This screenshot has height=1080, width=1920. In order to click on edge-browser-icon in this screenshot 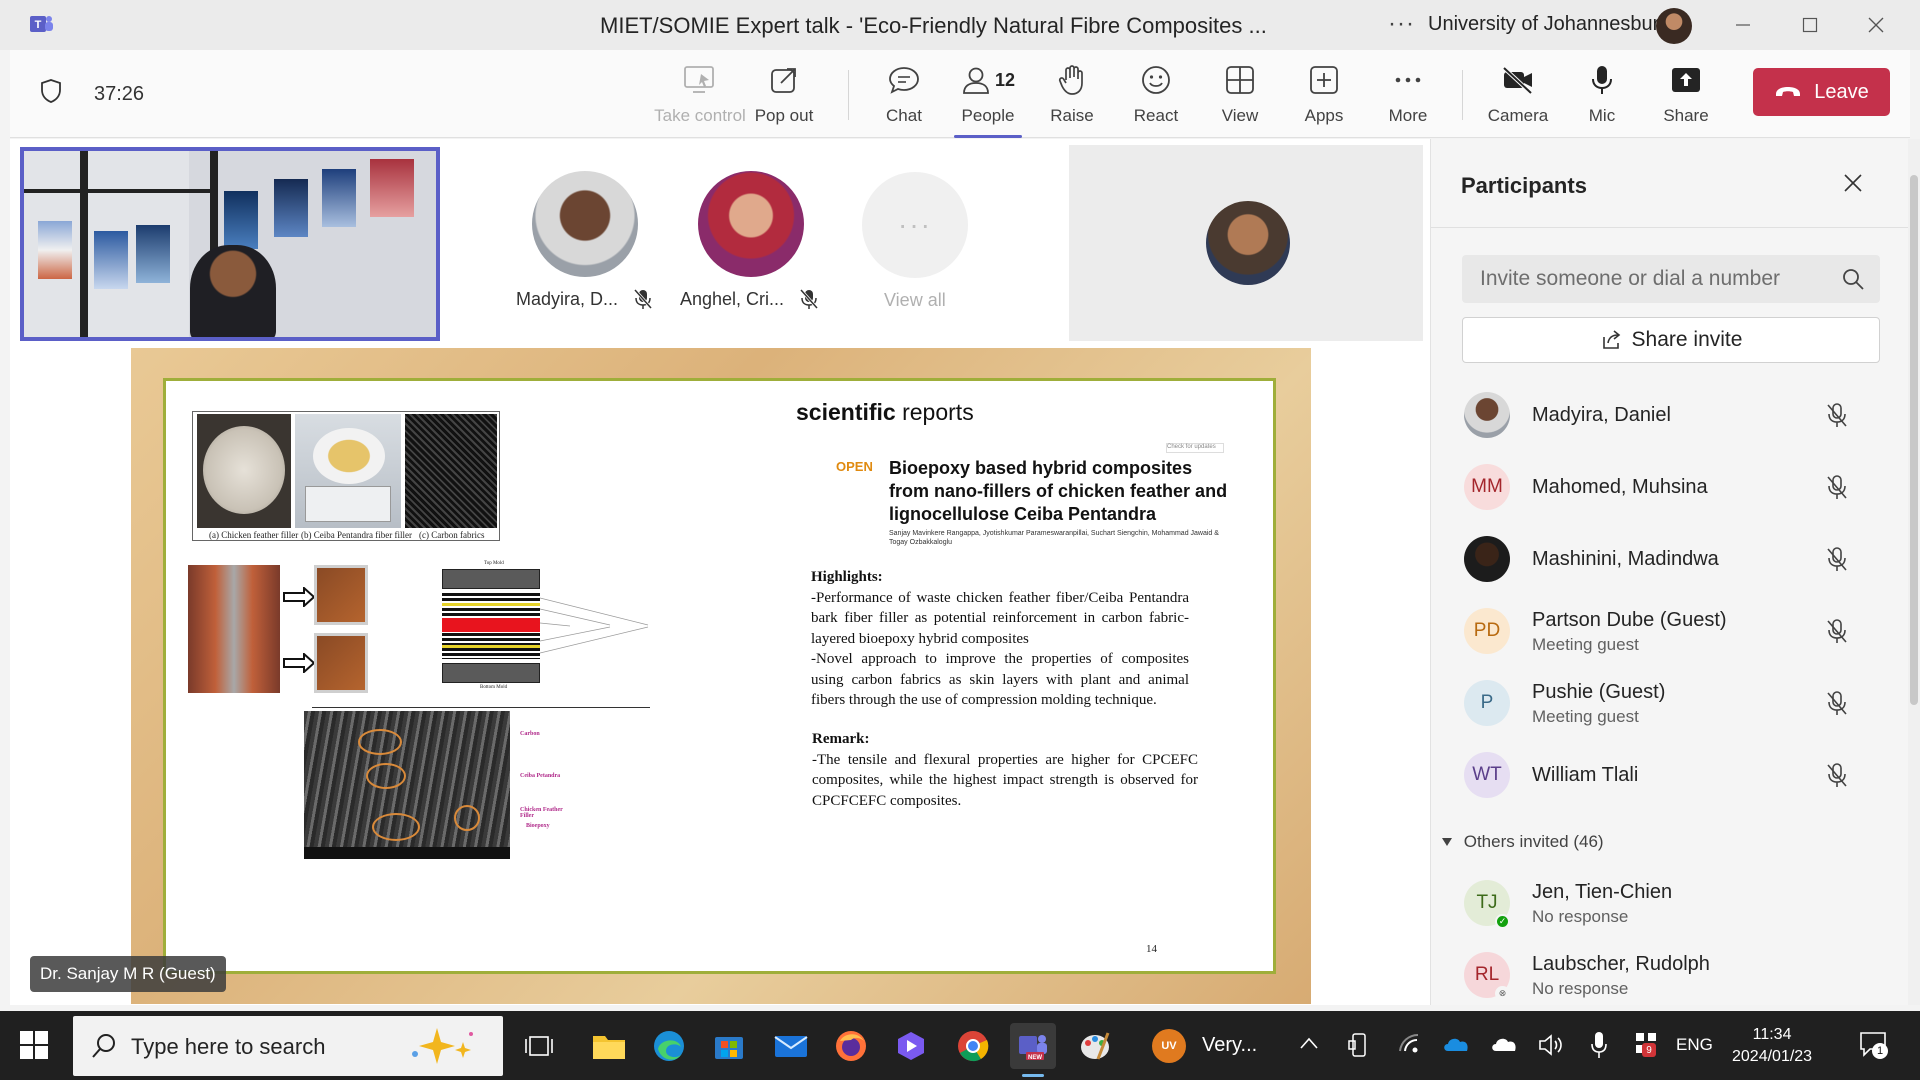, I will do `click(669, 1046)`.